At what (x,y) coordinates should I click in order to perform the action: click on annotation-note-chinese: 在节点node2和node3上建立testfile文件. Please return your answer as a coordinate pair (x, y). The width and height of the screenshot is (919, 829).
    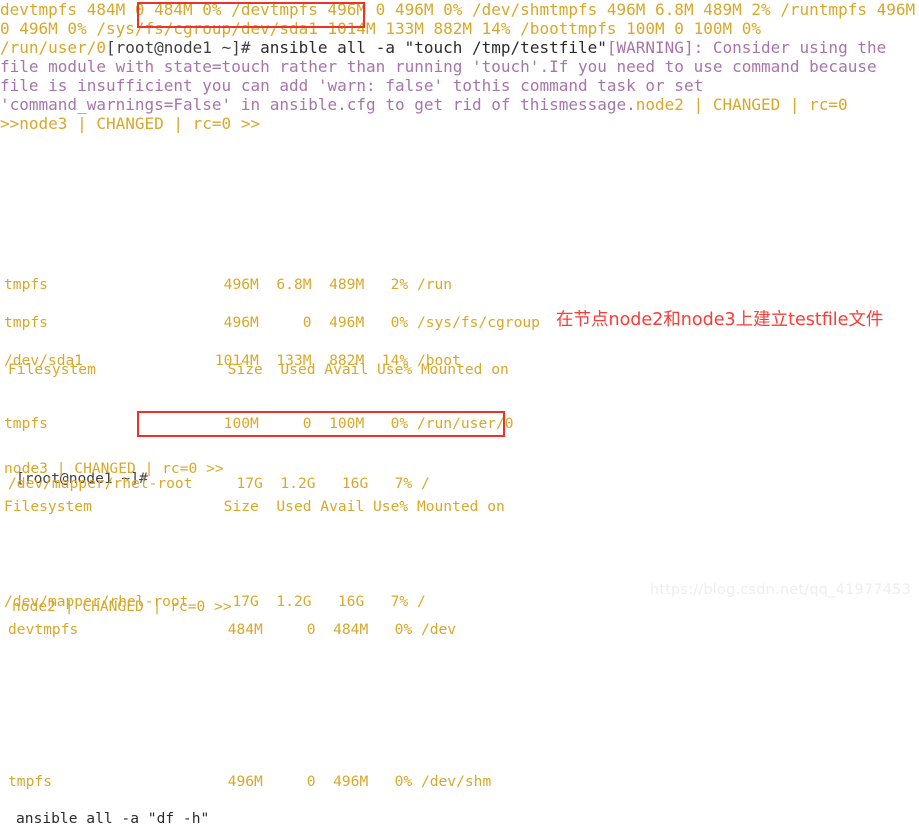
    Looking at the image, I should click on (720, 320).